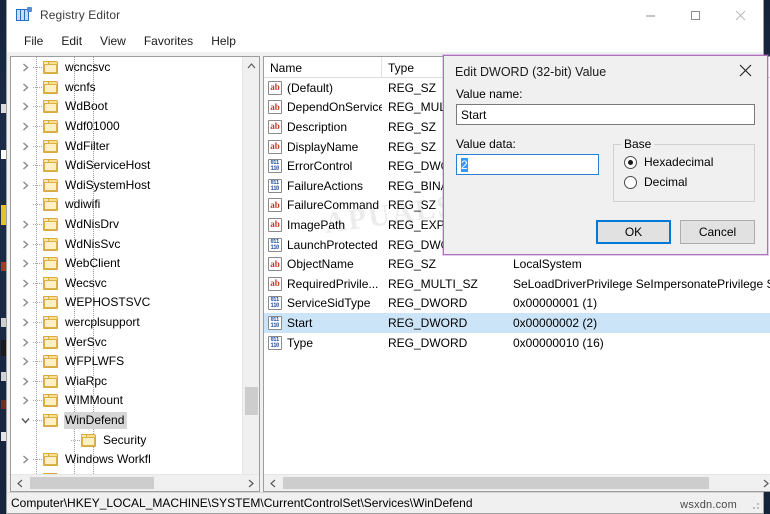 The width and height of the screenshot is (770, 514). Describe the element at coordinates (251, 401) in the screenshot. I see `tree-scroll-thumb` at that location.